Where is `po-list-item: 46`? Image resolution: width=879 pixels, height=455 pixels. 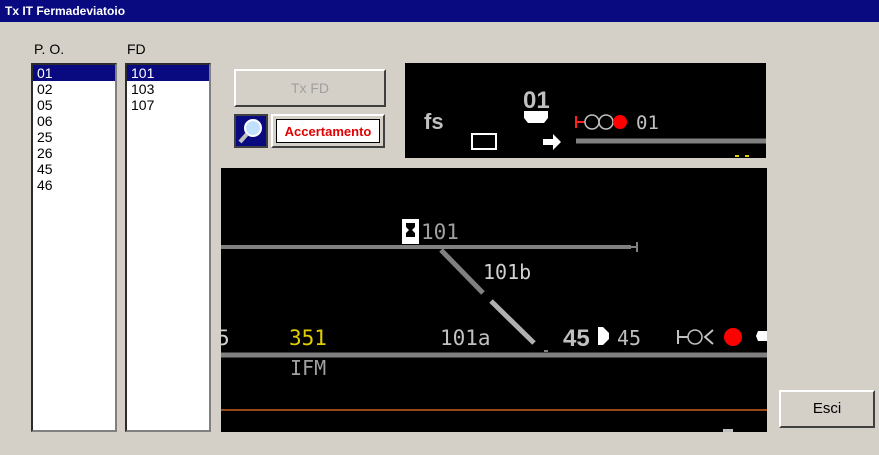 po-list-item: 46 is located at coordinates (74, 185).